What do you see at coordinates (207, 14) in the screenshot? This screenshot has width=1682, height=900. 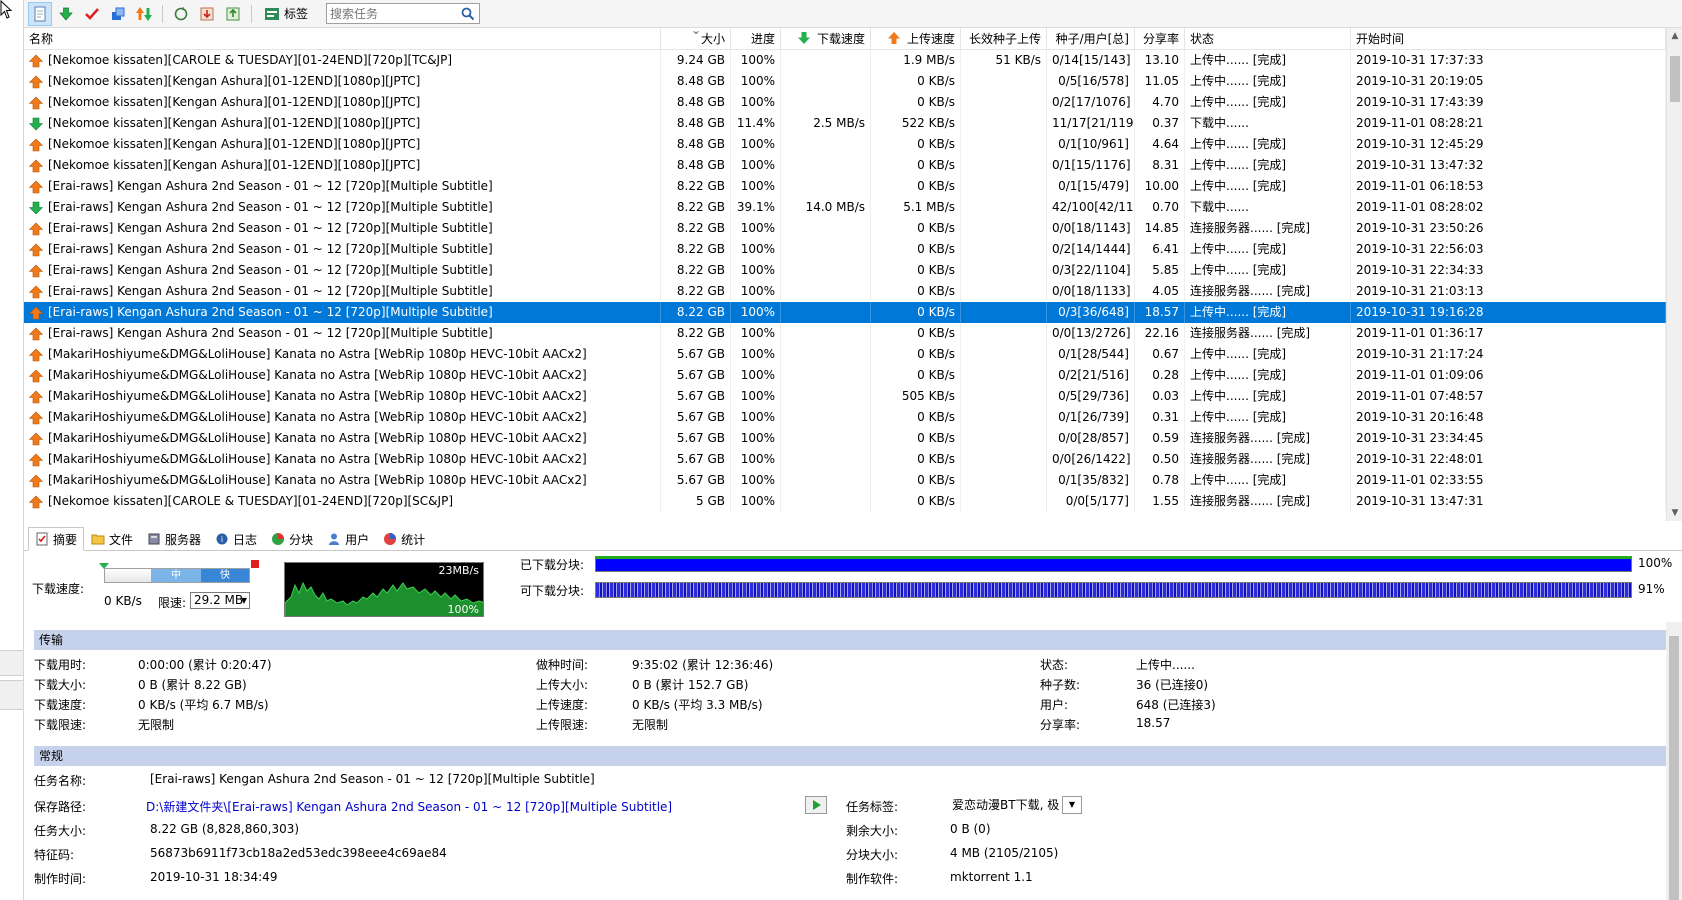 I see `import-button` at bounding box center [207, 14].